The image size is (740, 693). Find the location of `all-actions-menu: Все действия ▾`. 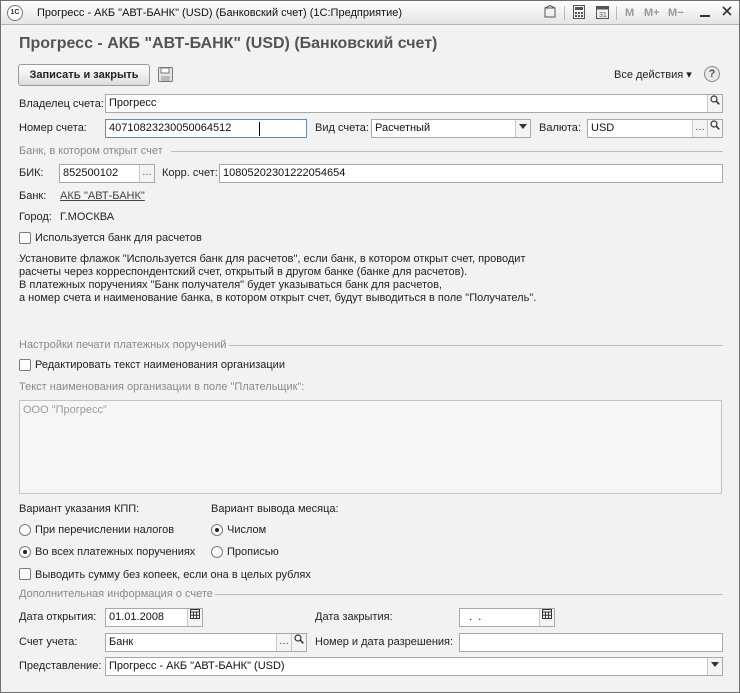

all-actions-menu: Все действия ▾ is located at coordinates (653, 74).